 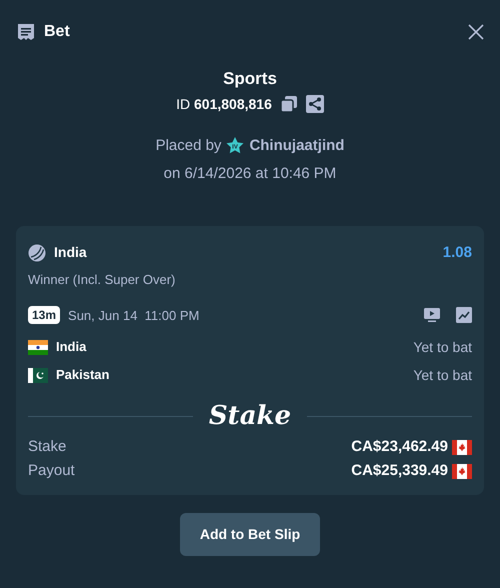 I want to click on bet-category: Sports, so click(x=250, y=79).